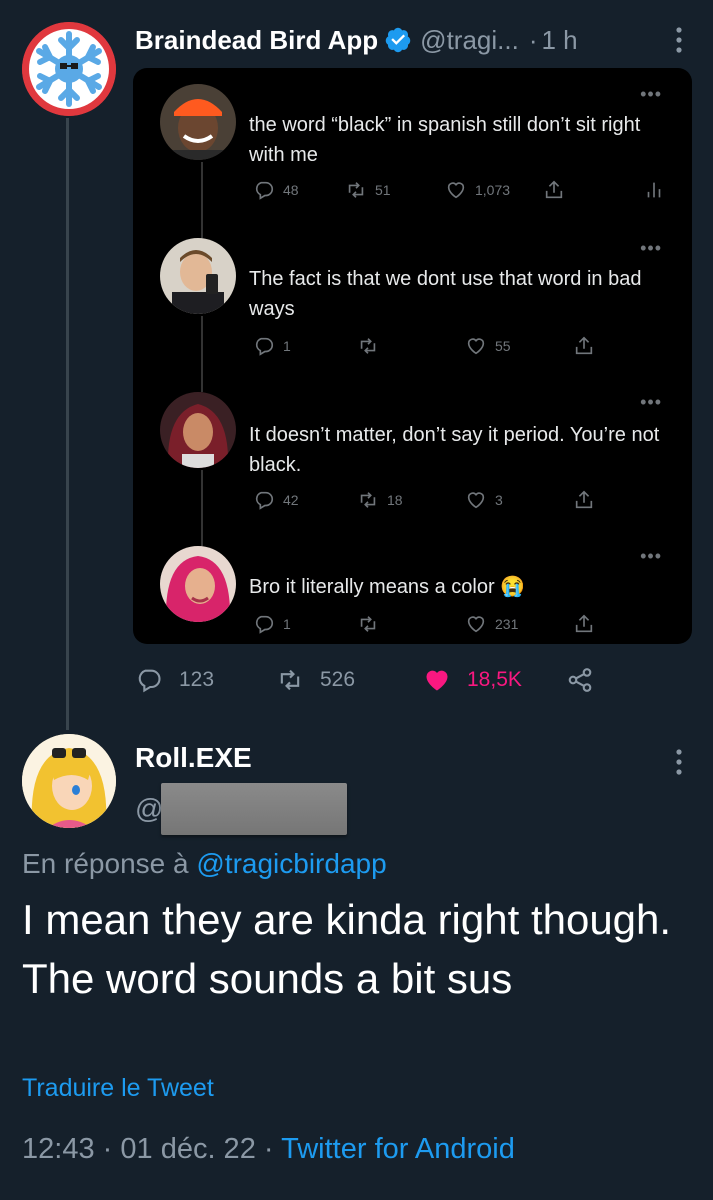  What do you see at coordinates (149, 808) in the screenshot?
I see `reply-handle-prefix: @` at bounding box center [149, 808].